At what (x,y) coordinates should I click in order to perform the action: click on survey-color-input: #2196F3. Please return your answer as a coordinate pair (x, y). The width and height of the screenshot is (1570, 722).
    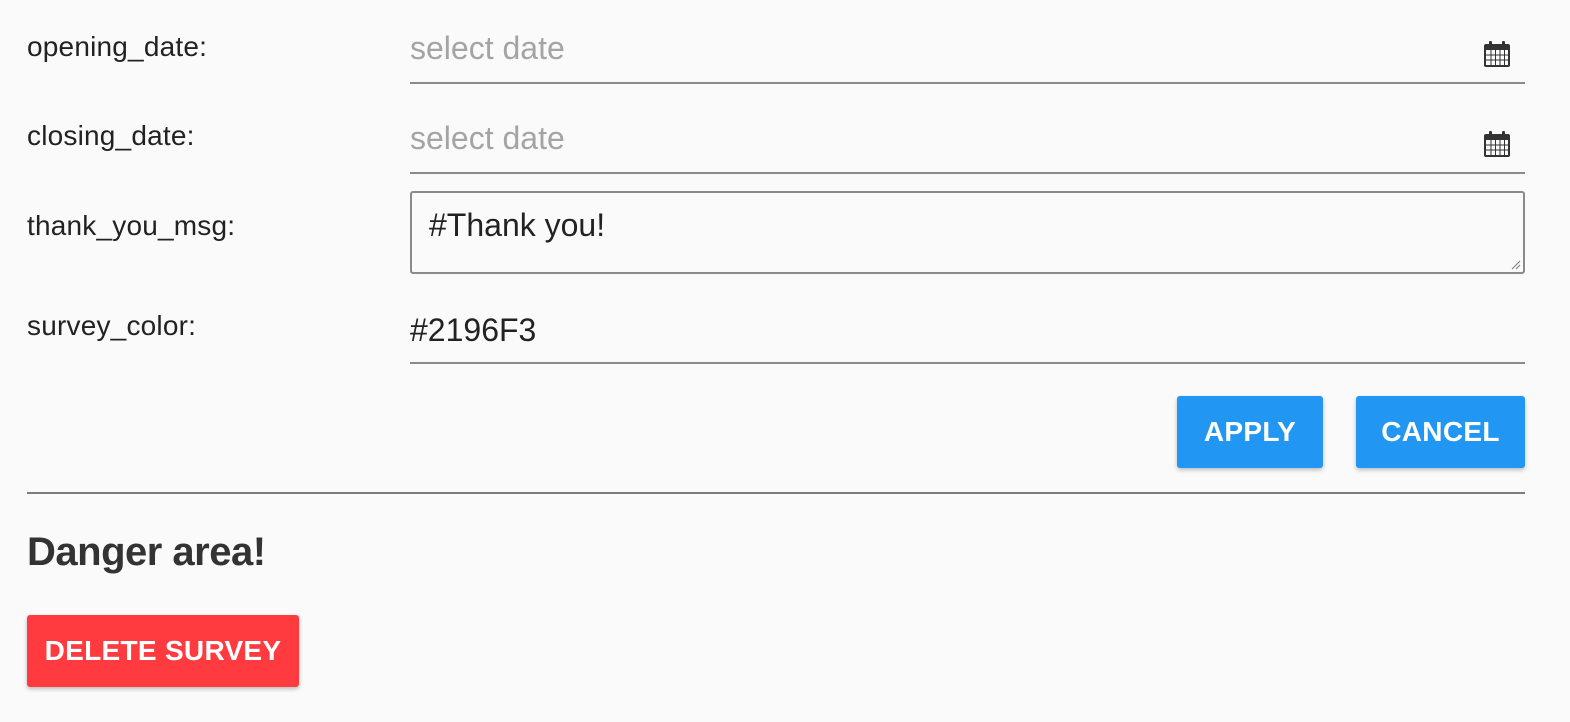
    Looking at the image, I should click on (967, 333).